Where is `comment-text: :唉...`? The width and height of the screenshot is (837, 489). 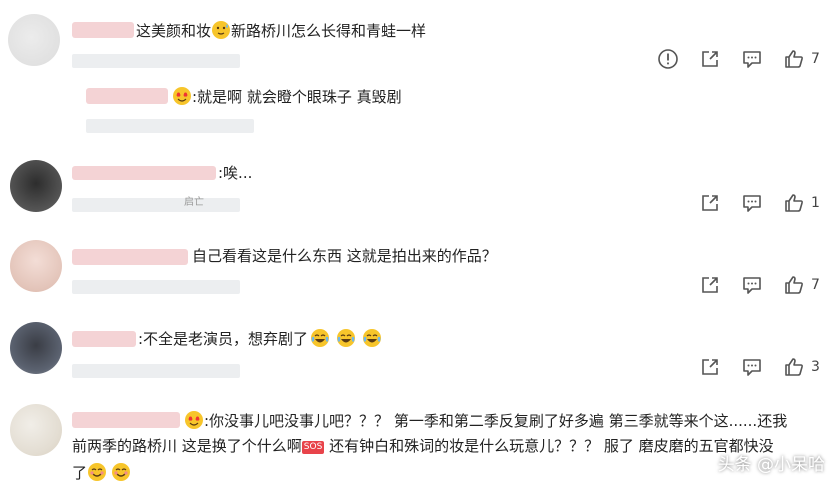
comment-text: :唉... is located at coordinates (235, 173).